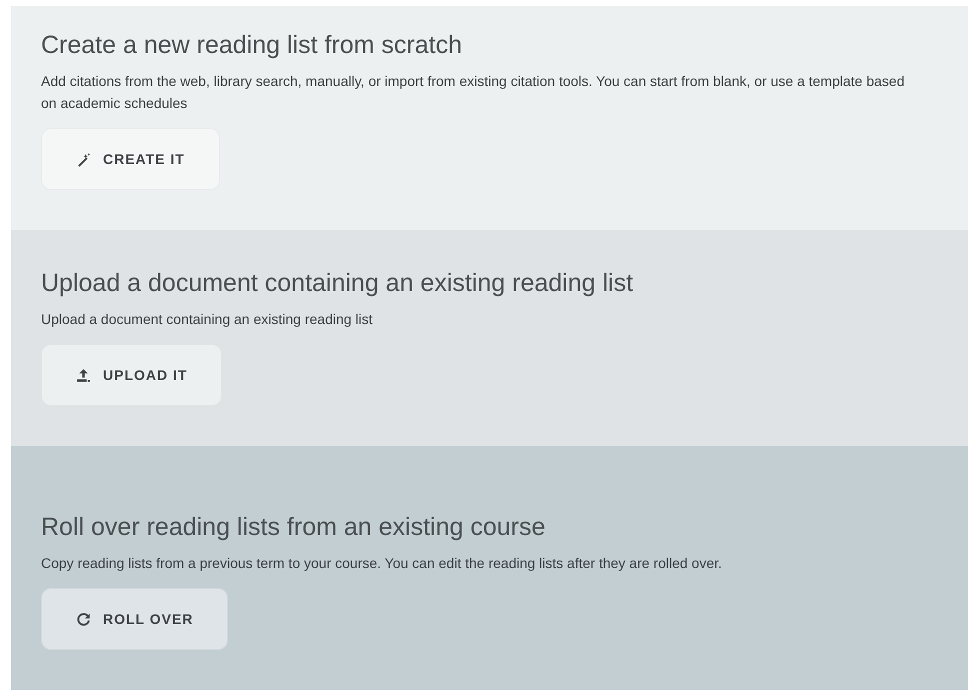  I want to click on section-description: Upload a document containing an existing reading list, so click(207, 319).